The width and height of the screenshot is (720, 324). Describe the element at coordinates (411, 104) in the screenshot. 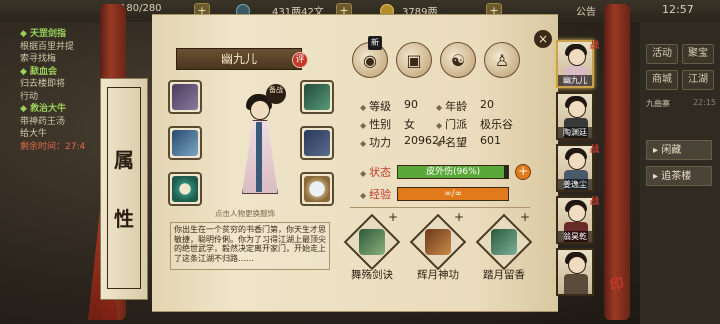

I see `stat-level-value: 90` at that location.